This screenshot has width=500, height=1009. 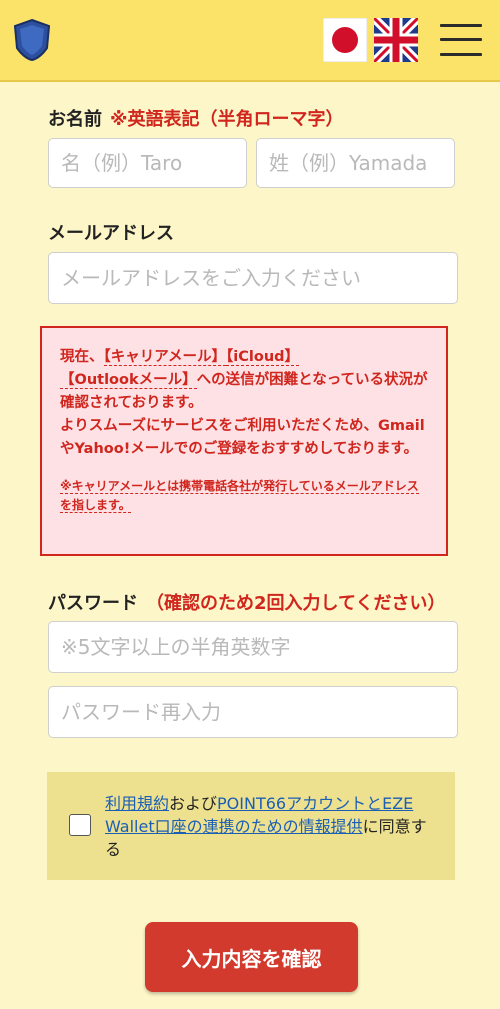 I want to click on warning-footnote: ※キャリアメールとは携帯電話各社が発行しているメールアドレスを指します。, so click(x=239, y=496).